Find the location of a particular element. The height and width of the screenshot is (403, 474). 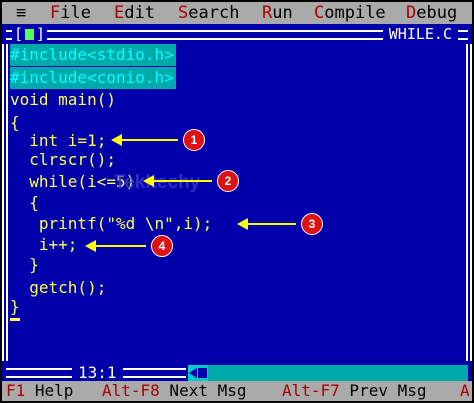

menu-compile: Compile is located at coordinates (350, 13).